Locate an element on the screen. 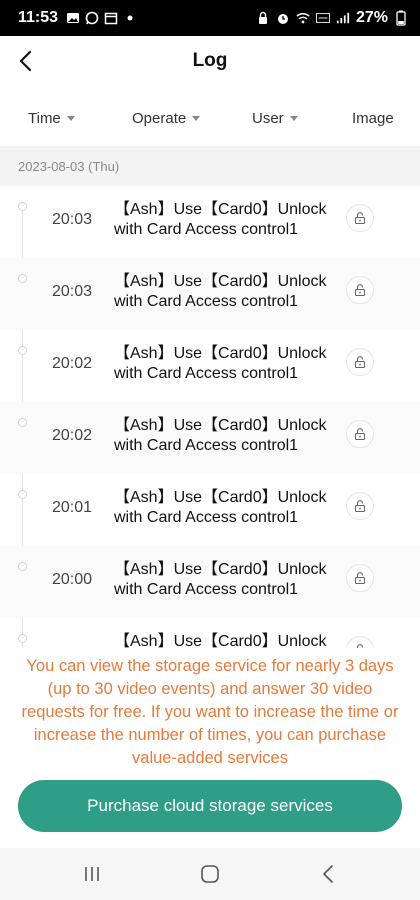  log-item: 【Ash】Use【Card0】Unlock is located at coordinates (210, 633).